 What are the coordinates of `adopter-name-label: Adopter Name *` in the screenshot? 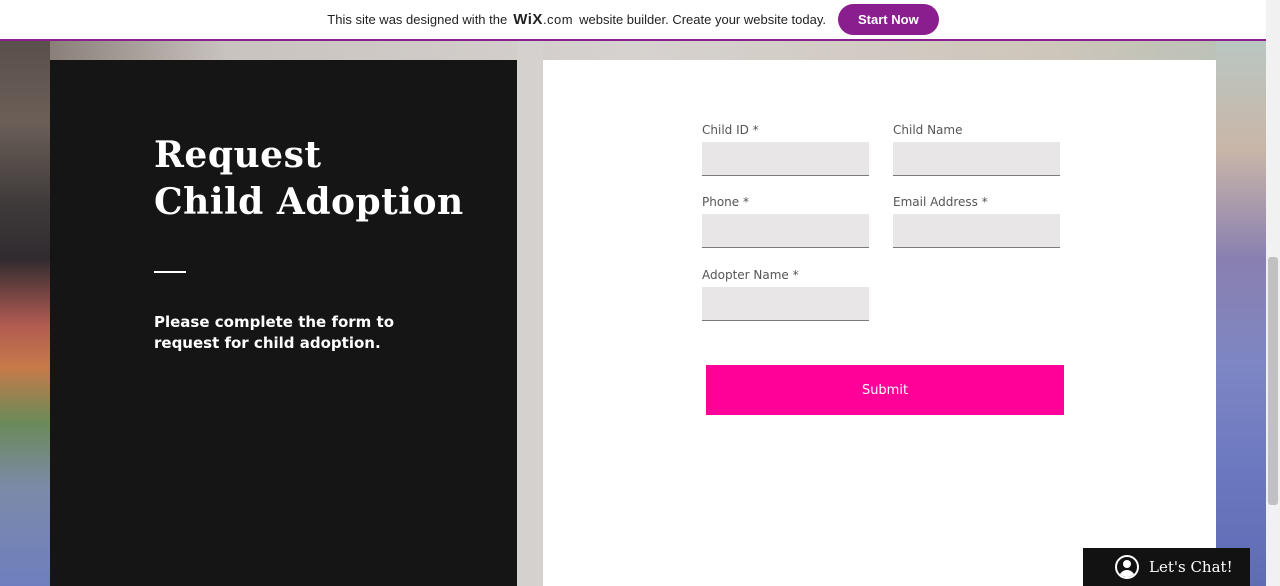 It's located at (750, 275).